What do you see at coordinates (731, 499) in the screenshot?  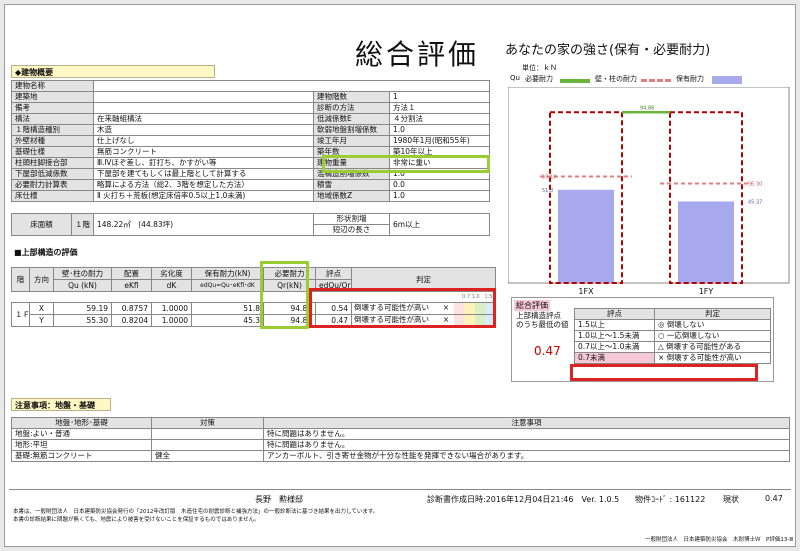 I see `footer-current-label: 現状` at bounding box center [731, 499].